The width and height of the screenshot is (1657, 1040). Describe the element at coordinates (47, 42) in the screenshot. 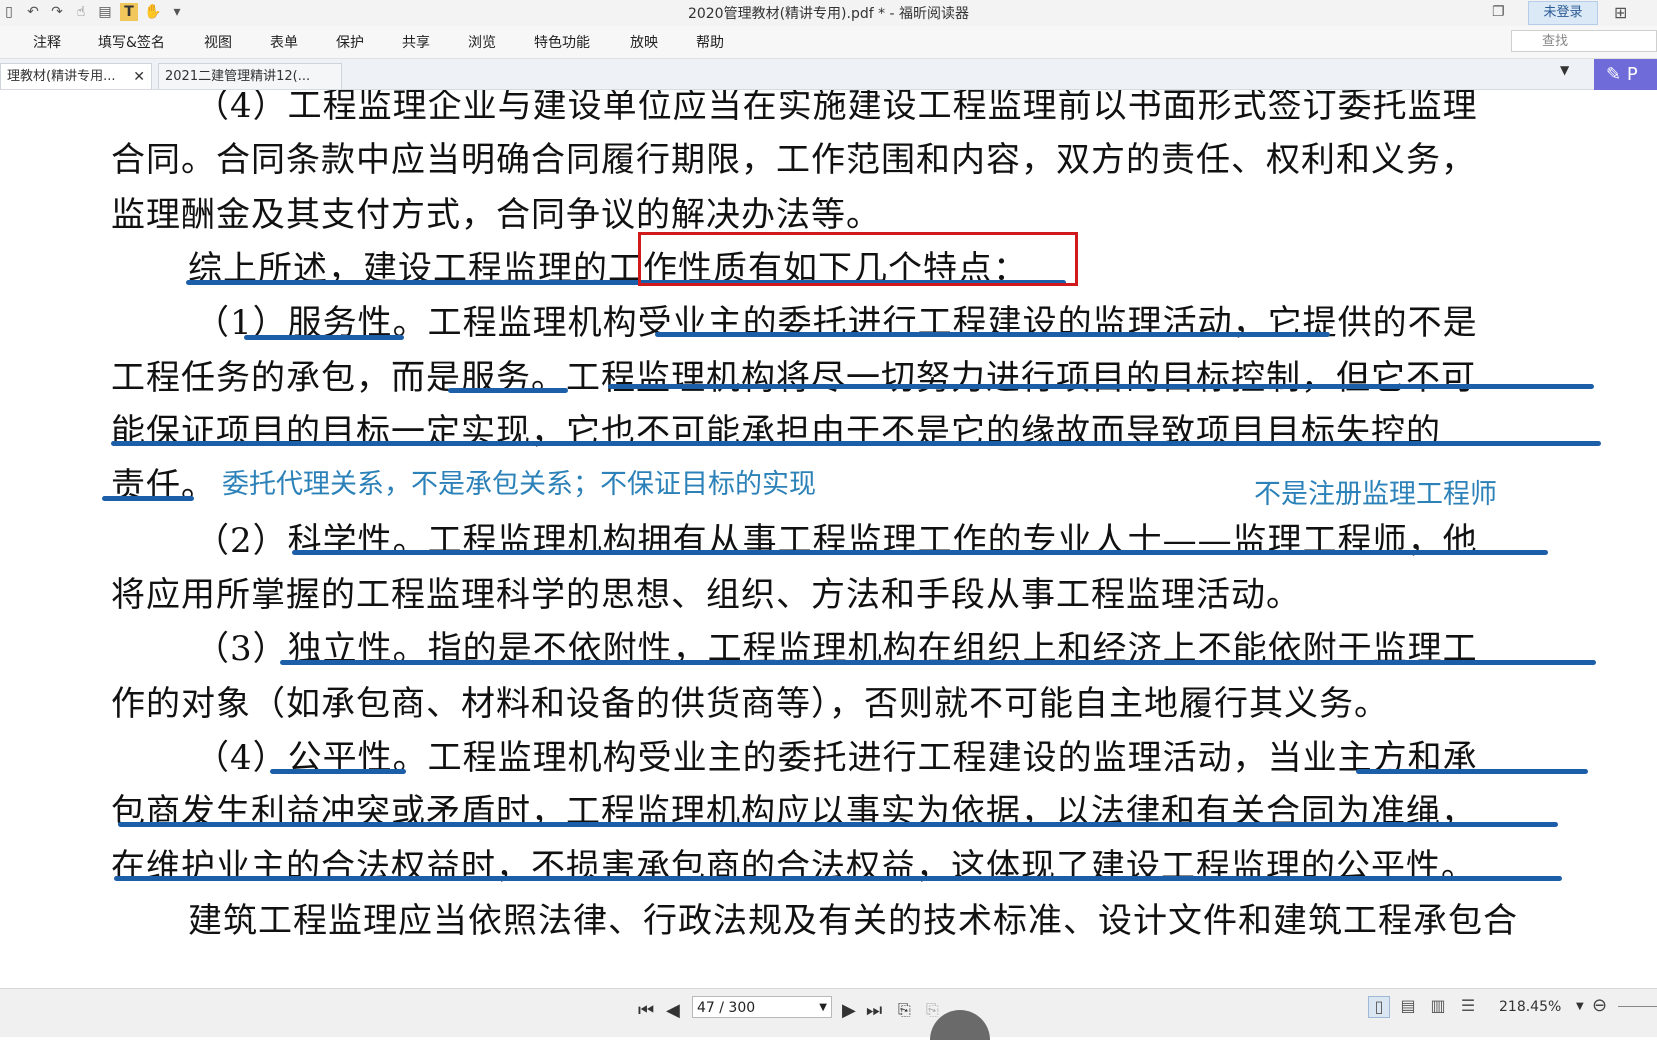

I see `menu-comment: 注释` at that location.